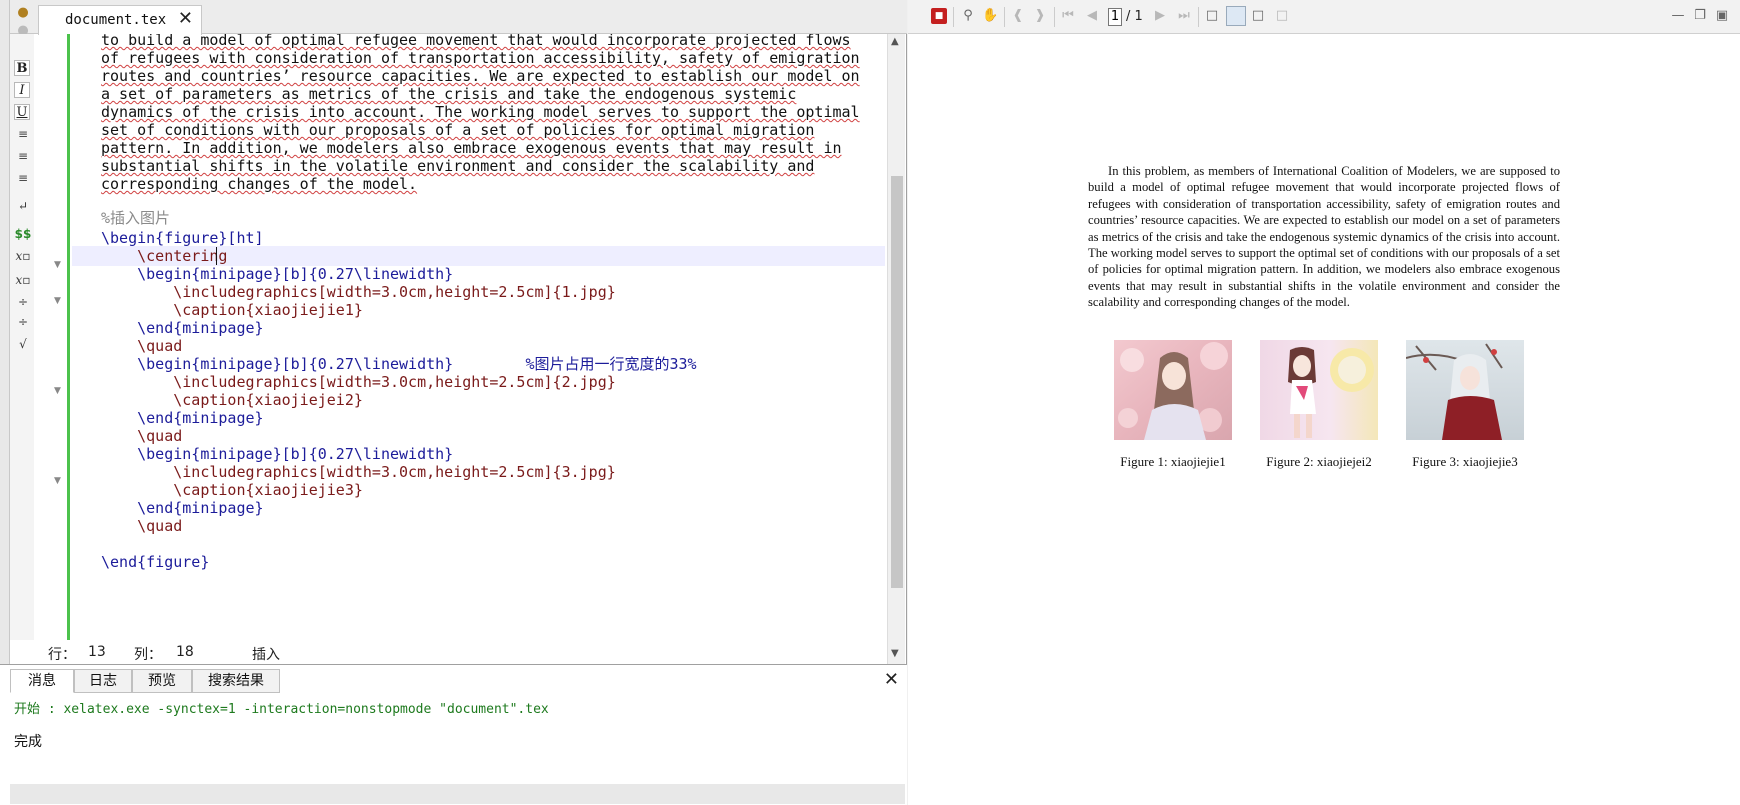 This screenshot has height=805, width=1740. Describe the element at coordinates (897, 382) in the screenshot. I see `scrollbar-thumb` at that location.